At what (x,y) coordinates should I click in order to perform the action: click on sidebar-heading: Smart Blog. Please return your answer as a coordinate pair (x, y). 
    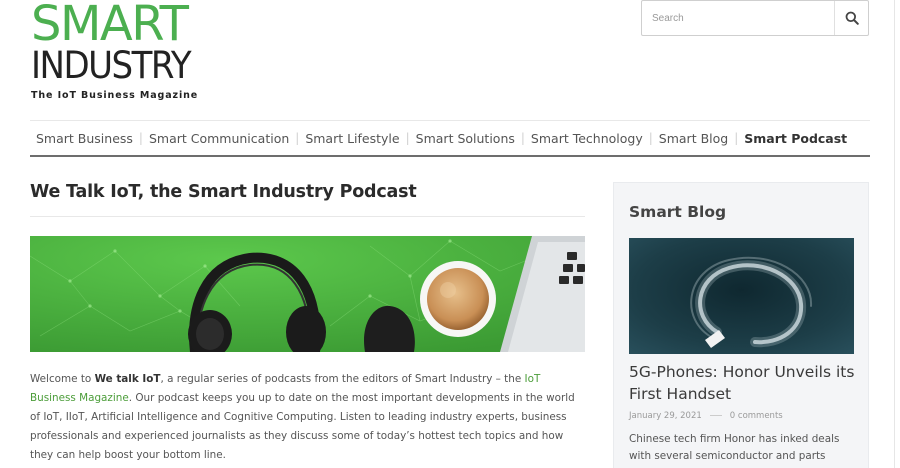
    Looking at the image, I should click on (678, 212).